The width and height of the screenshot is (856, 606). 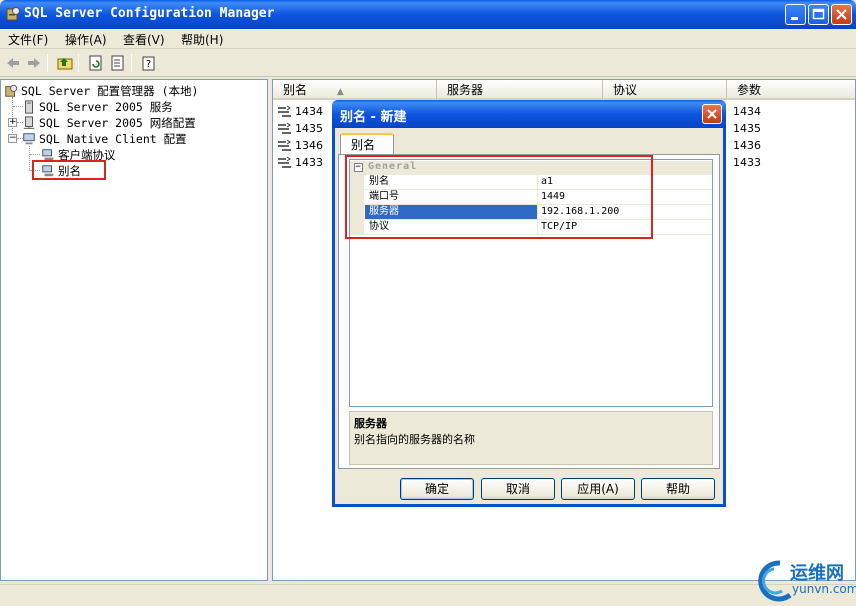 What do you see at coordinates (749, 90) in the screenshot?
I see `column-header-label: 参数` at bounding box center [749, 90].